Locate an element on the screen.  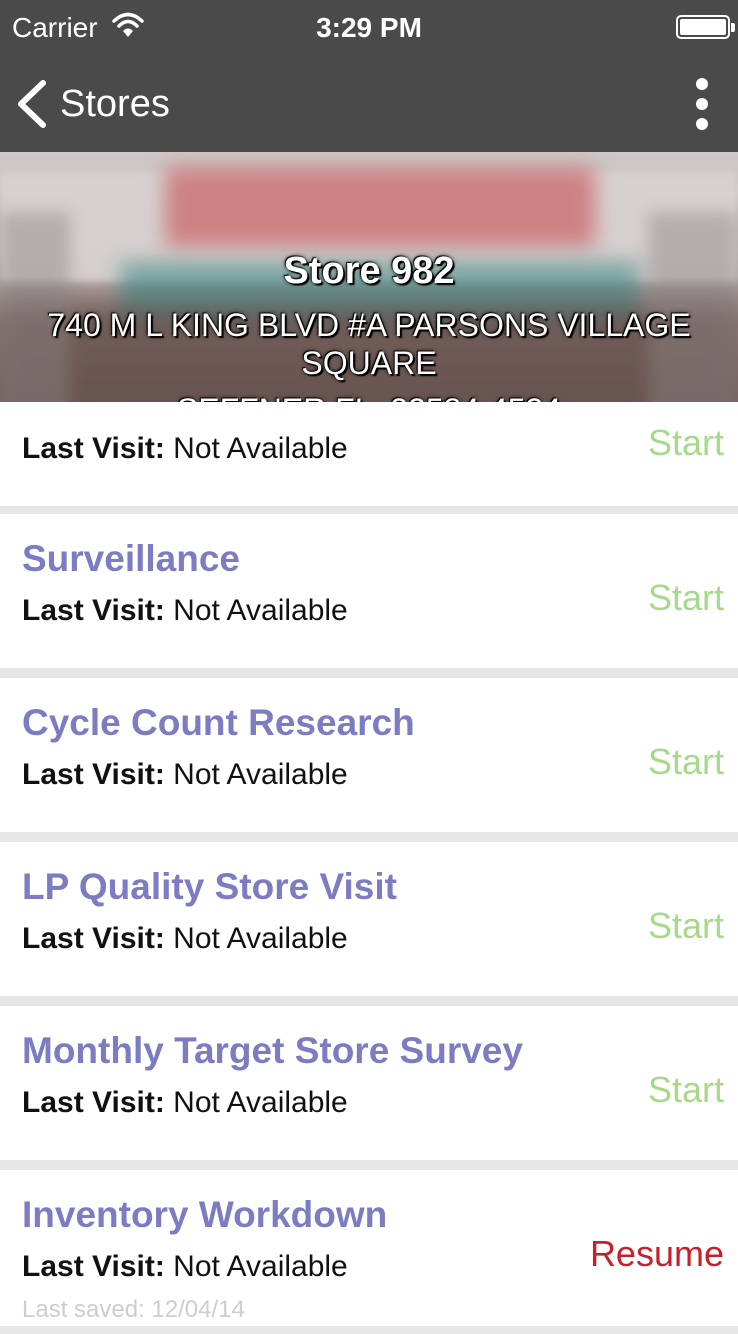
resume-button: Resume is located at coordinates (657, 1254).